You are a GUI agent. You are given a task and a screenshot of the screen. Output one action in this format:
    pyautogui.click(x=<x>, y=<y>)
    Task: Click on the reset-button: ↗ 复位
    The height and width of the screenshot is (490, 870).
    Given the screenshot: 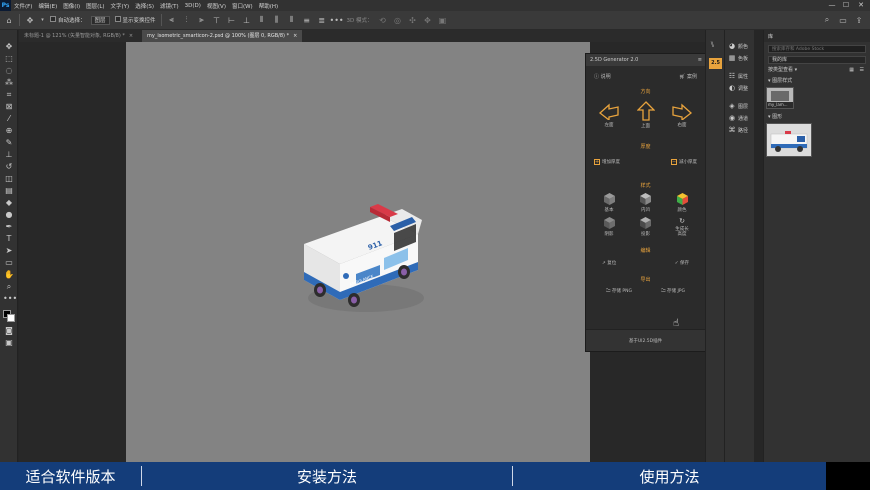 What is the action you would take?
    pyautogui.click(x=609, y=263)
    